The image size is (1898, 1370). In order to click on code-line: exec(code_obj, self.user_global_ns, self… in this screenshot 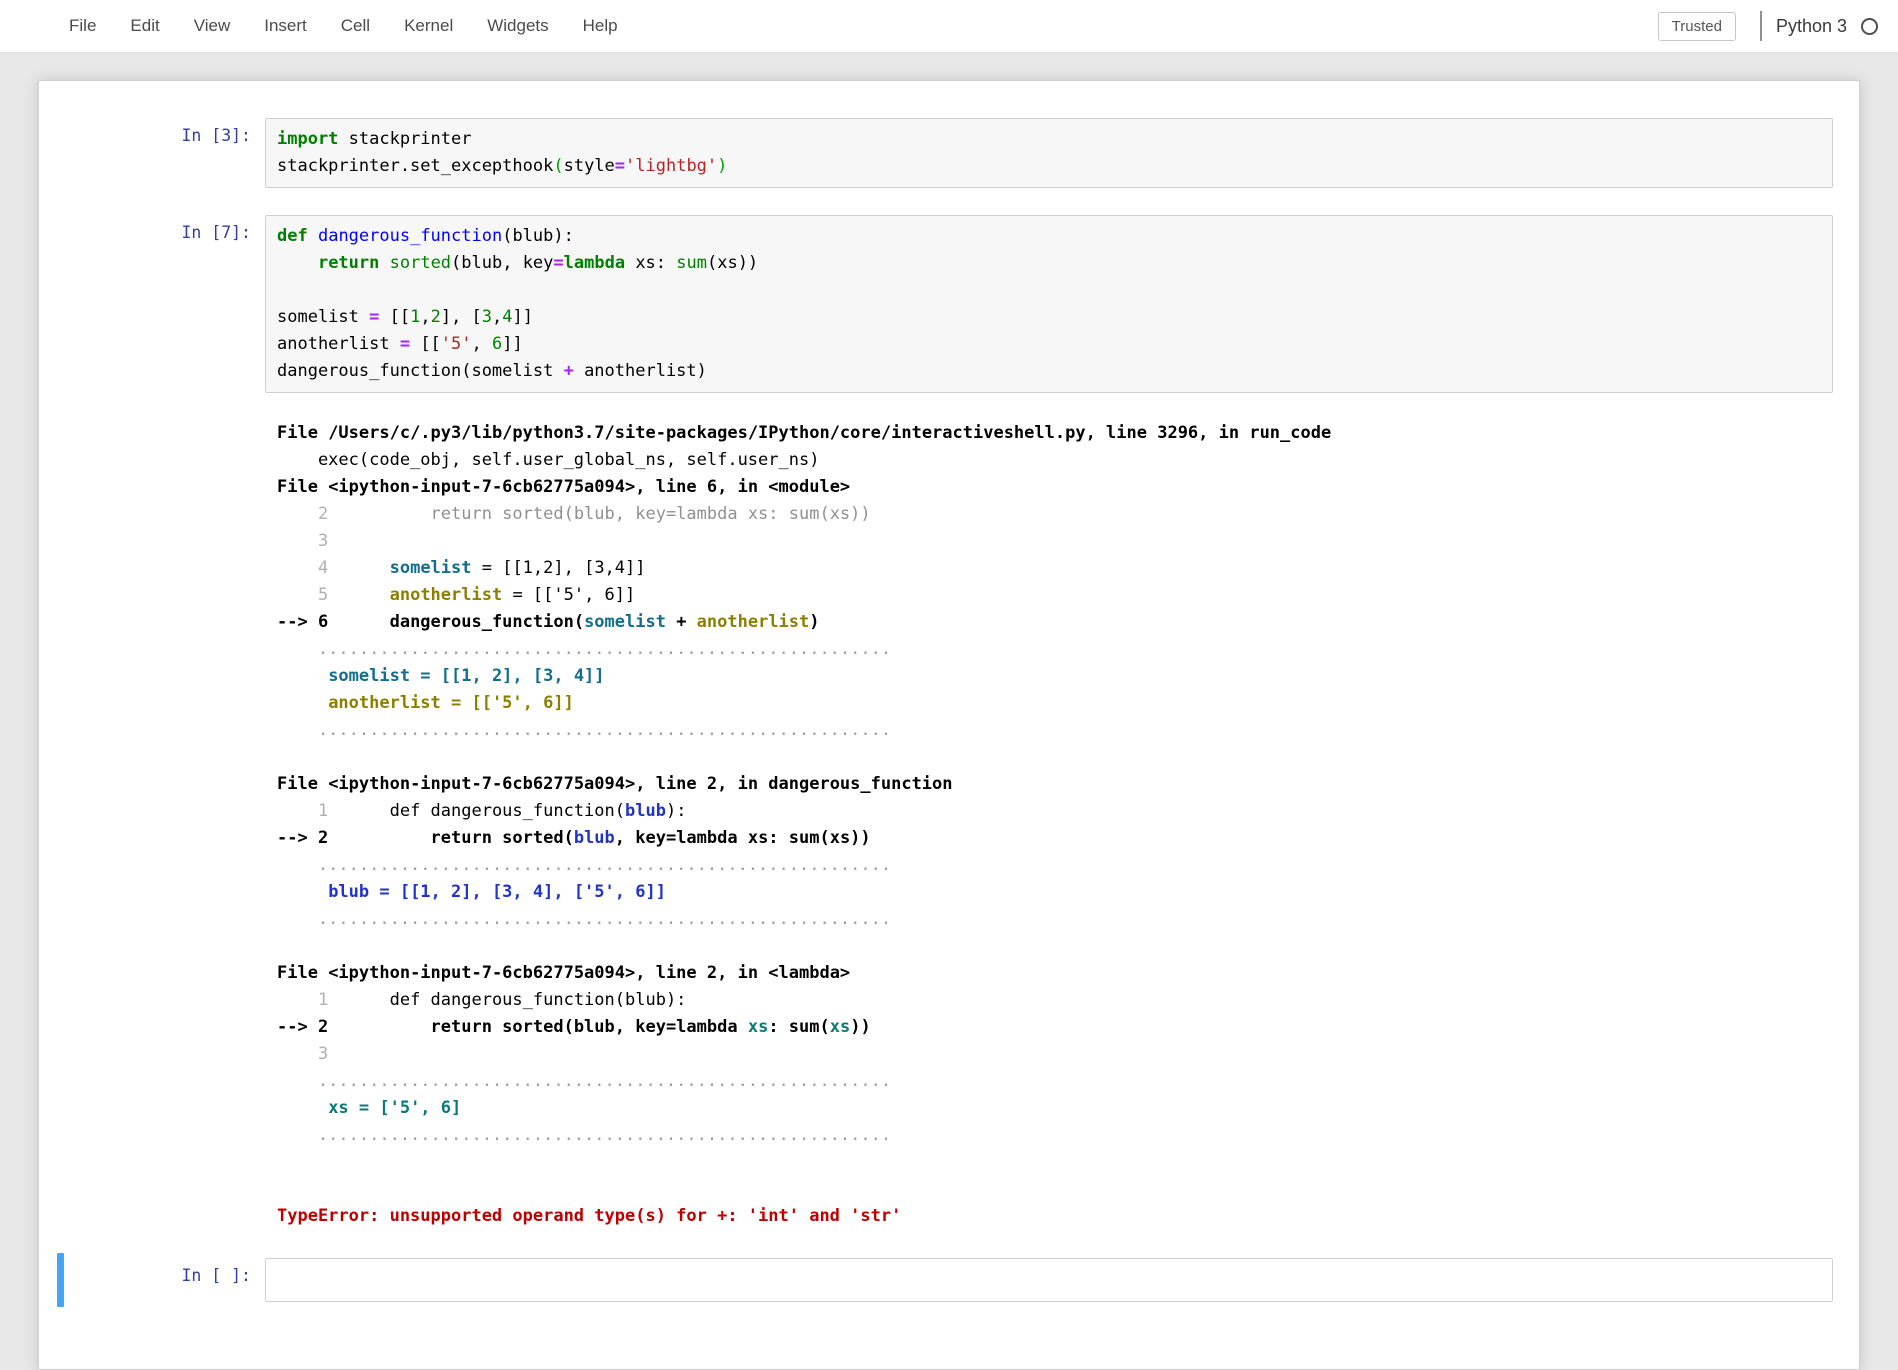, I will do `click(548, 460)`.